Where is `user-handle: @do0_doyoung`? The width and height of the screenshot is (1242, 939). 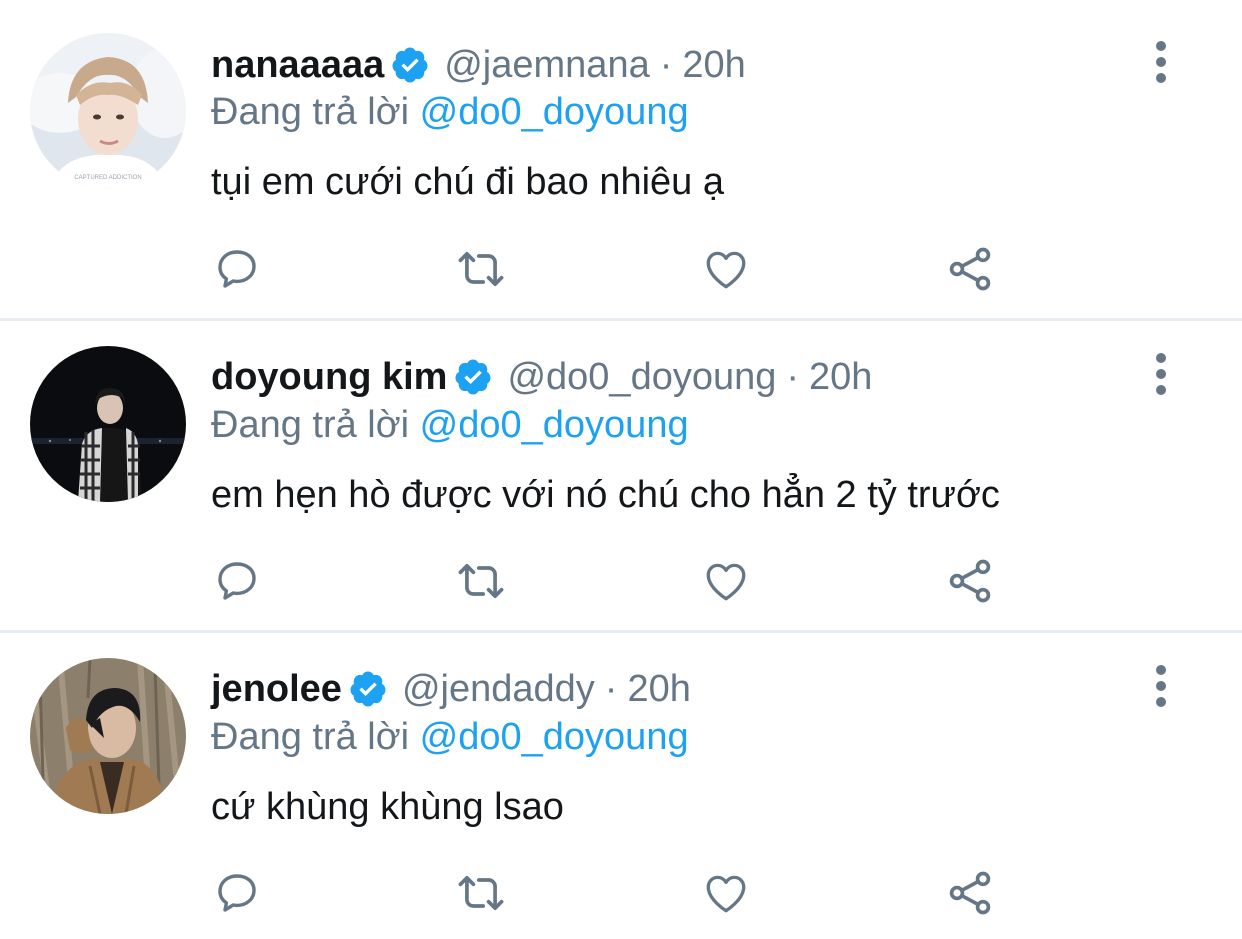 user-handle: @do0_doyoung is located at coordinates (641, 377).